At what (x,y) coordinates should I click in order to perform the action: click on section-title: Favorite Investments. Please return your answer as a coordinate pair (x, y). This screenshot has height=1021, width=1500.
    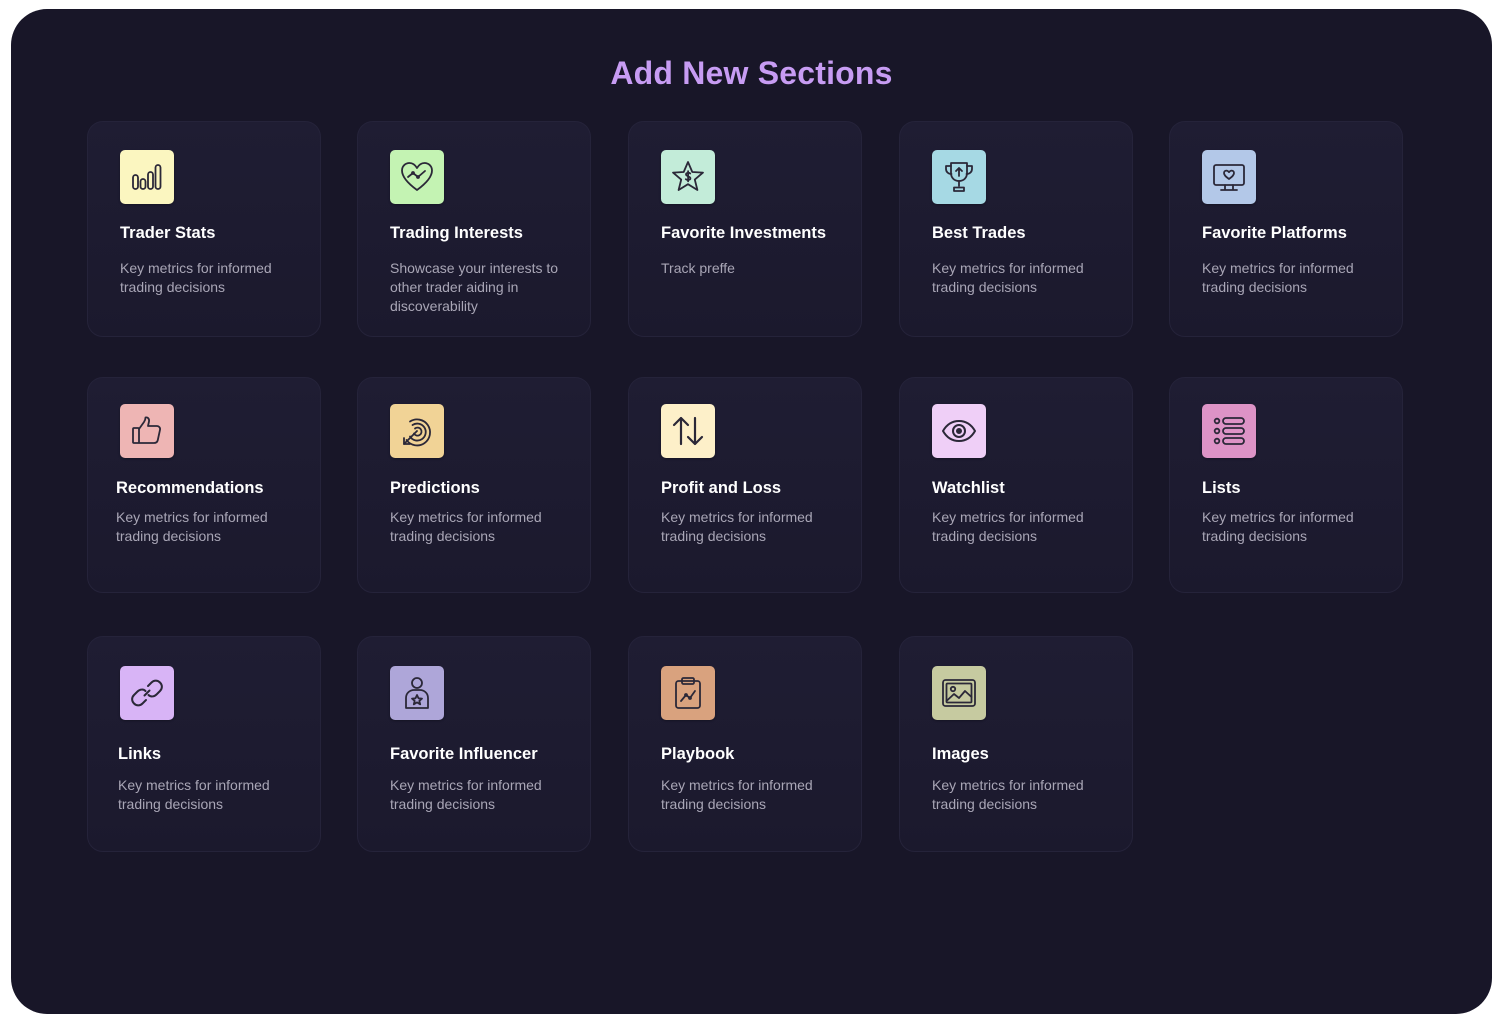
    Looking at the image, I should click on (744, 233).